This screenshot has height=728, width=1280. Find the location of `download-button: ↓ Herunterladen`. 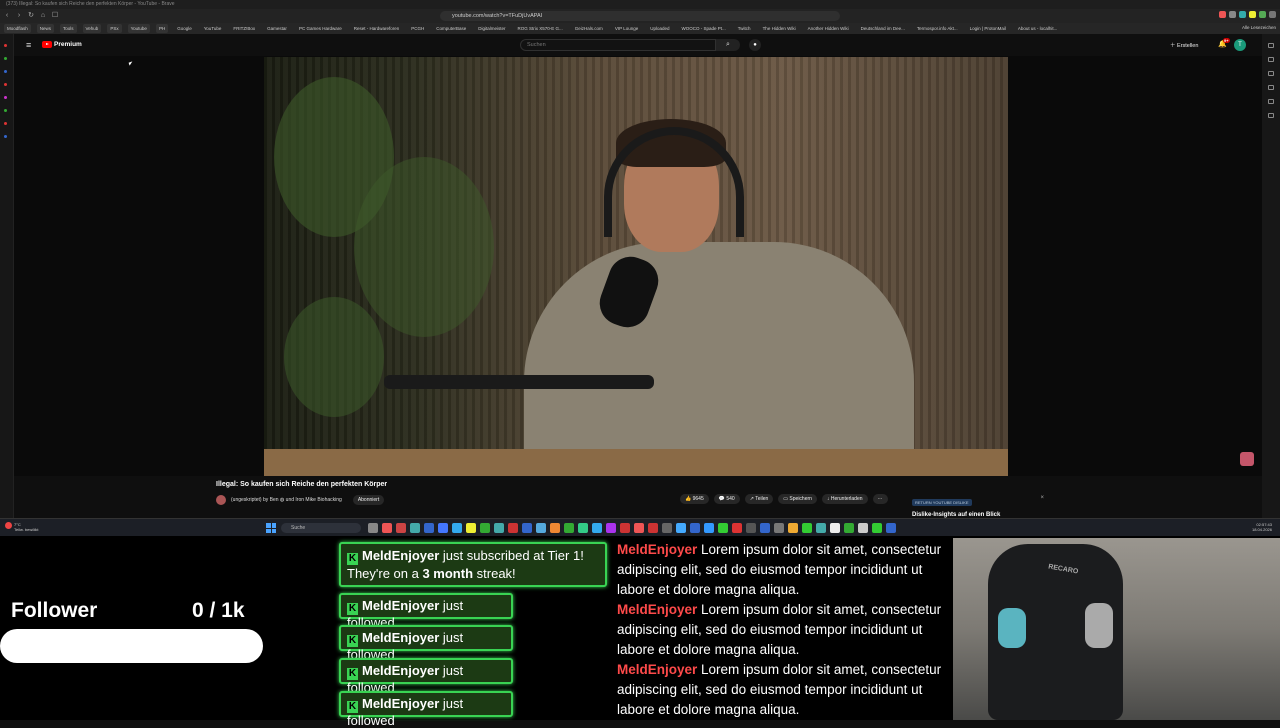

download-button: ↓ Herunterladen is located at coordinates (844, 499).